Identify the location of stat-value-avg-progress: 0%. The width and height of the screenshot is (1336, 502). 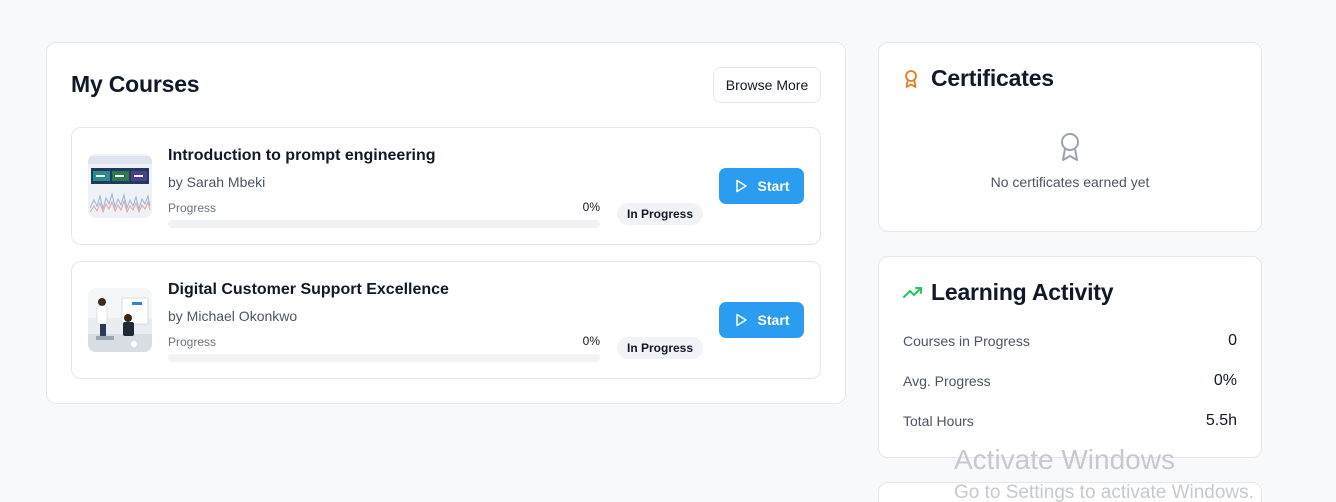
(1225, 380).